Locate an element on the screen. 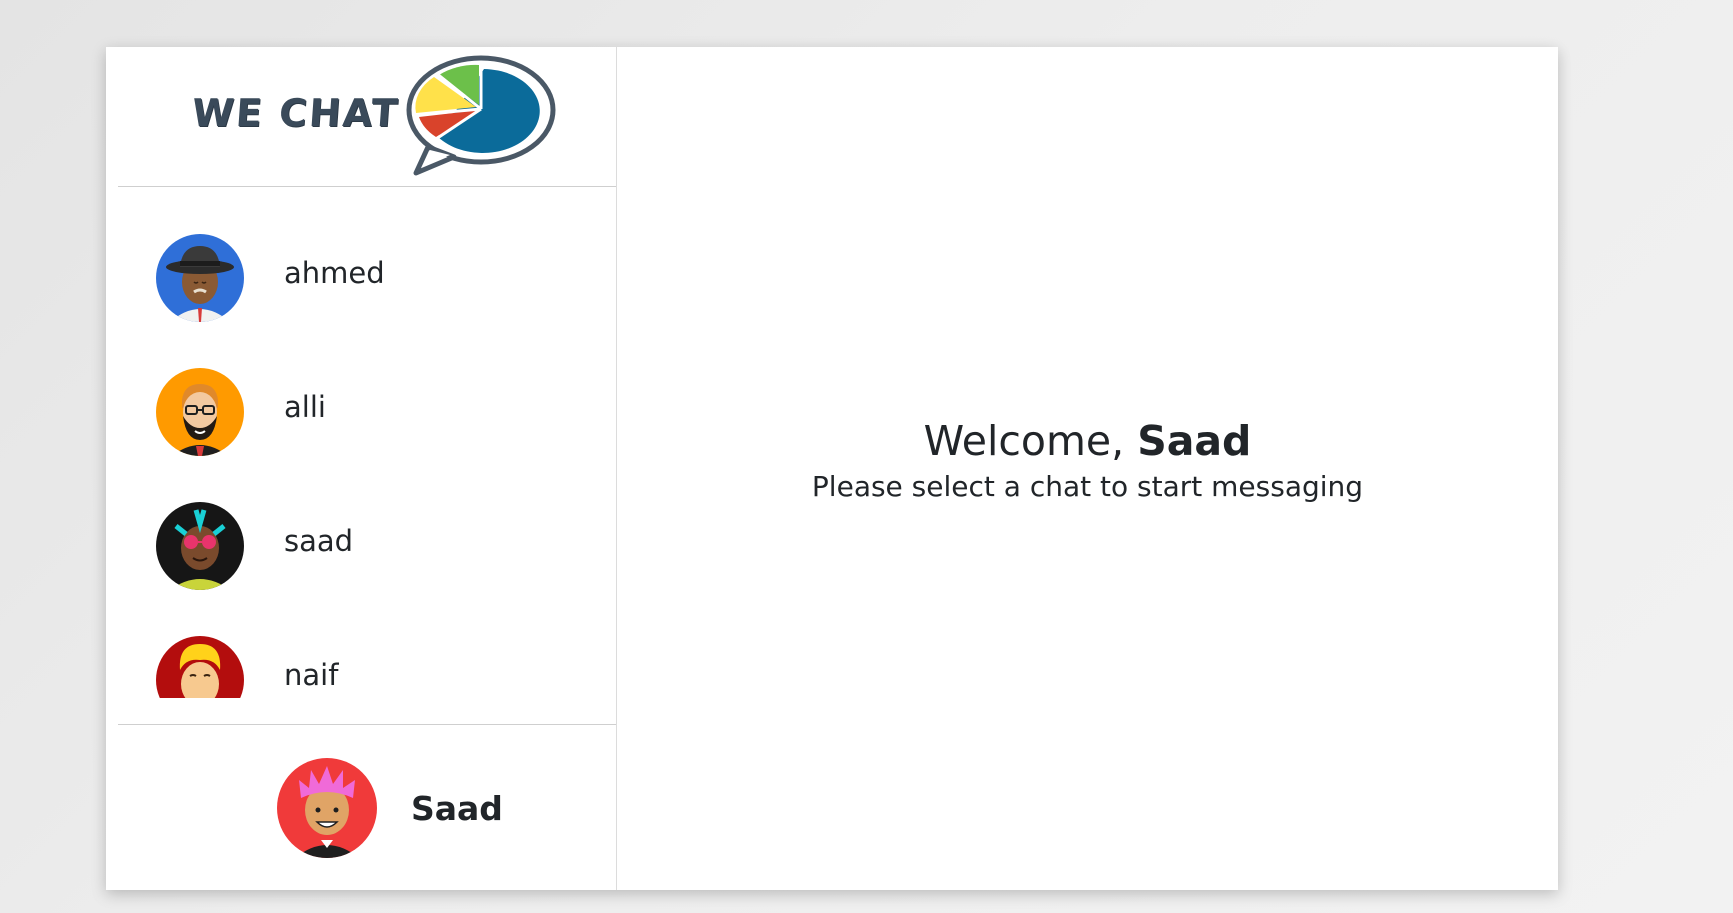 This screenshot has width=1733, height=913. current-user-panel: Saad is located at coordinates (367, 807).